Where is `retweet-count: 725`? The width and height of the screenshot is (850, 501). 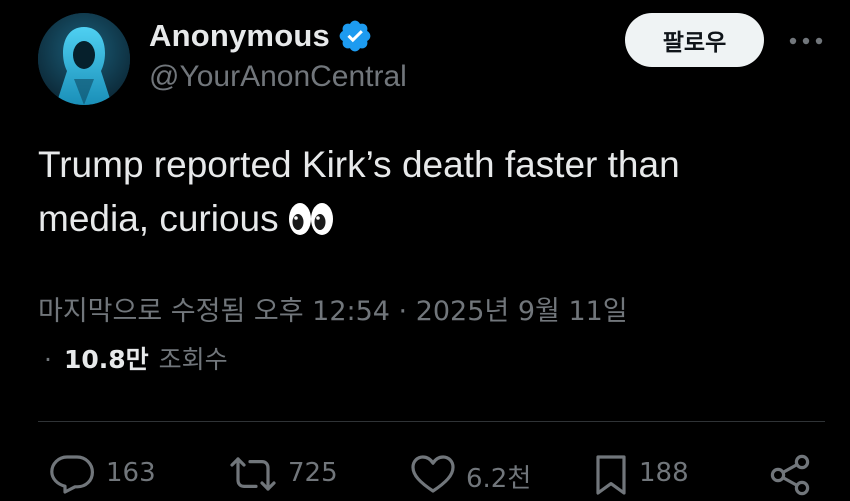 retweet-count: 725 is located at coordinates (313, 473).